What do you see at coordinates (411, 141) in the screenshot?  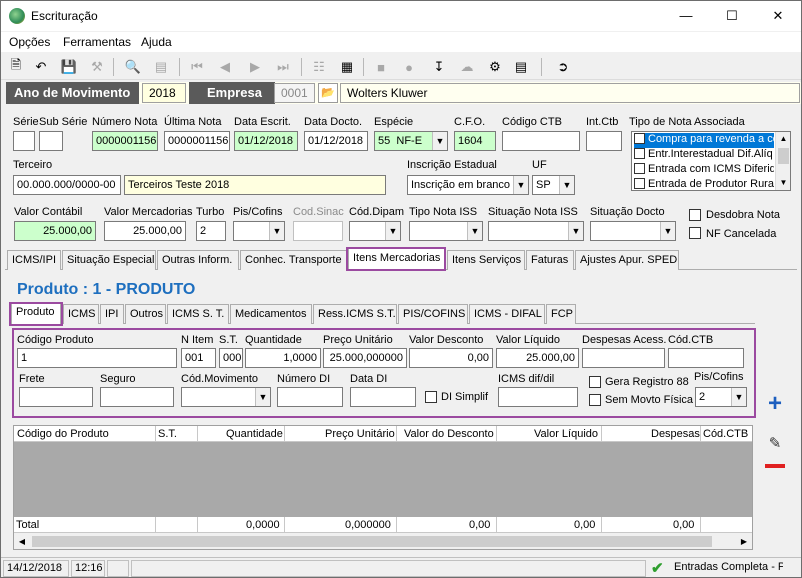 I see `especie-select: 55 NF-E ▼` at bounding box center [411, 141].